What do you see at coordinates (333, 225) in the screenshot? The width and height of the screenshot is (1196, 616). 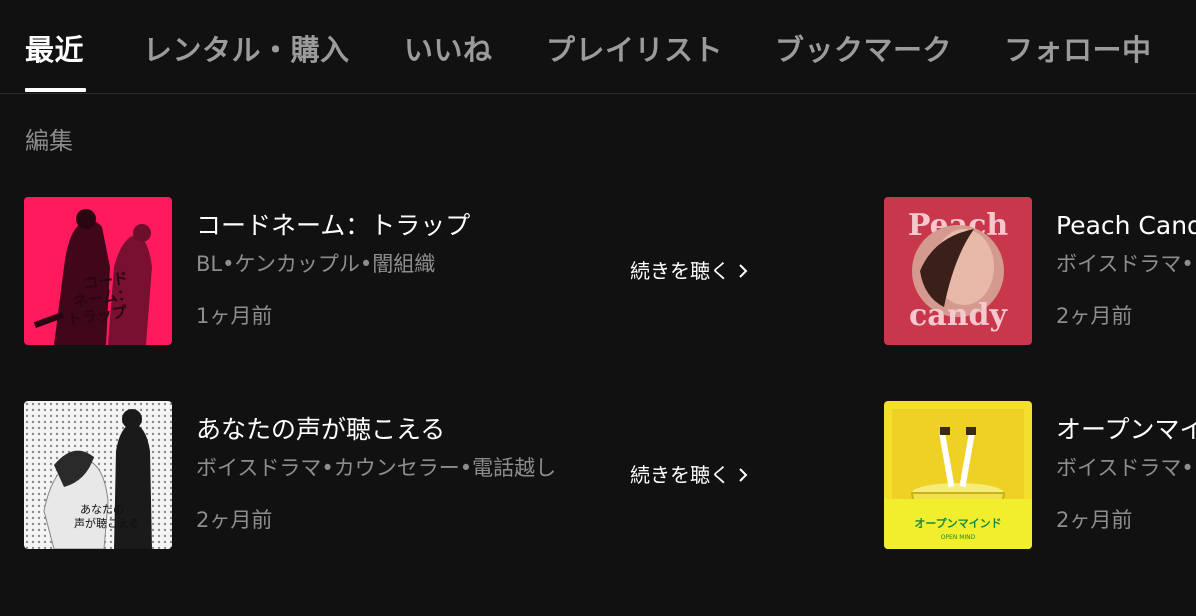 I see `item-title: コードネーム：トラップ` at bounding box center [333, 225].